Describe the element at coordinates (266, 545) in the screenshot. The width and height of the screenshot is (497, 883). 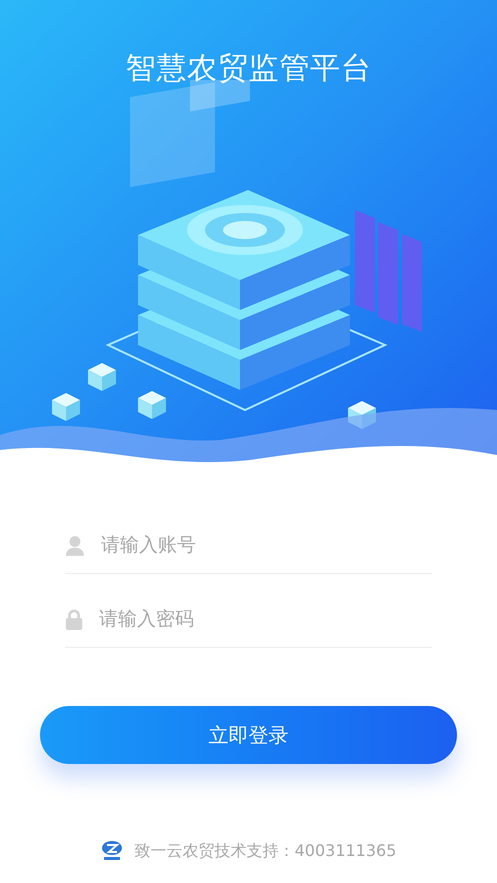
I see `input-field: 请输入账号` at that location.